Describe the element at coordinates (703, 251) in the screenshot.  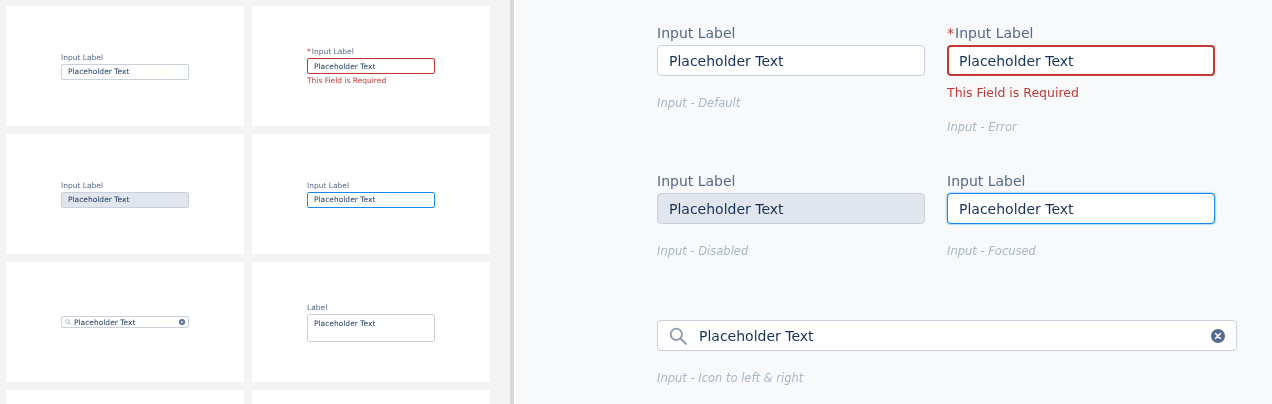
I see `caption: Input - Disabled` at that location.